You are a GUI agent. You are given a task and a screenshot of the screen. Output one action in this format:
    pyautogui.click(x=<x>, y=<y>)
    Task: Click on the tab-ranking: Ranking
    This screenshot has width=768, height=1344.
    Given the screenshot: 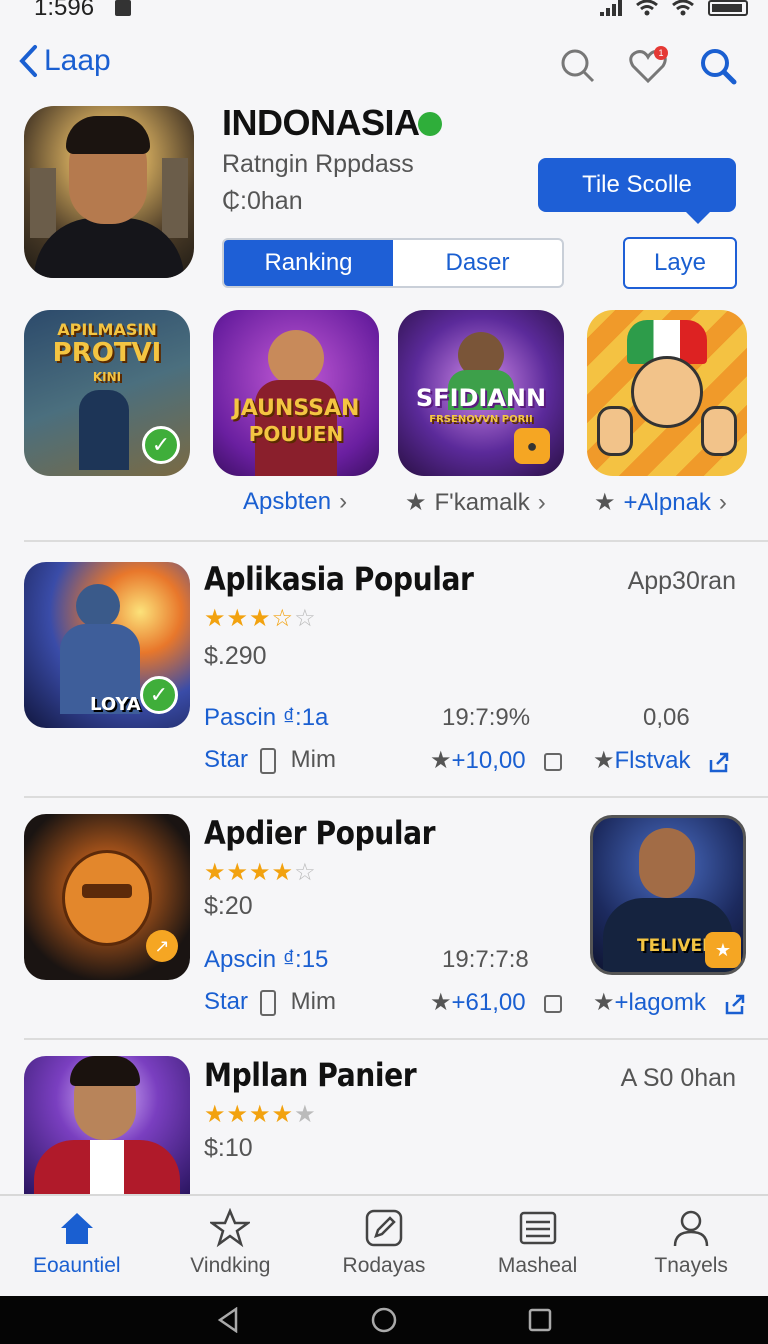 What is the action you would take?
    pyautogui.click(x=308, y=263)
    